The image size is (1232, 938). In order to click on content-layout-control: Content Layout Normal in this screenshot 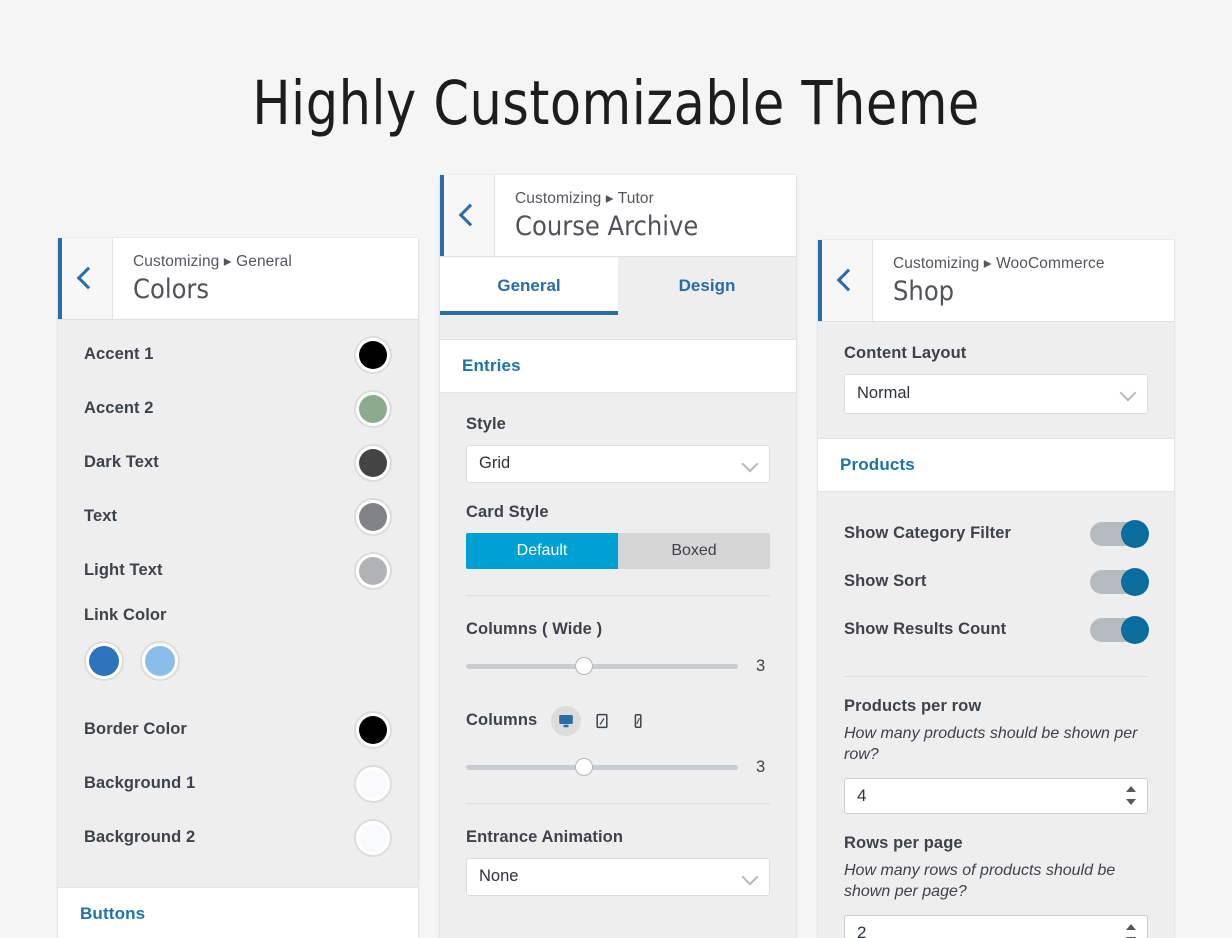, I will do `click(996, 380)`.